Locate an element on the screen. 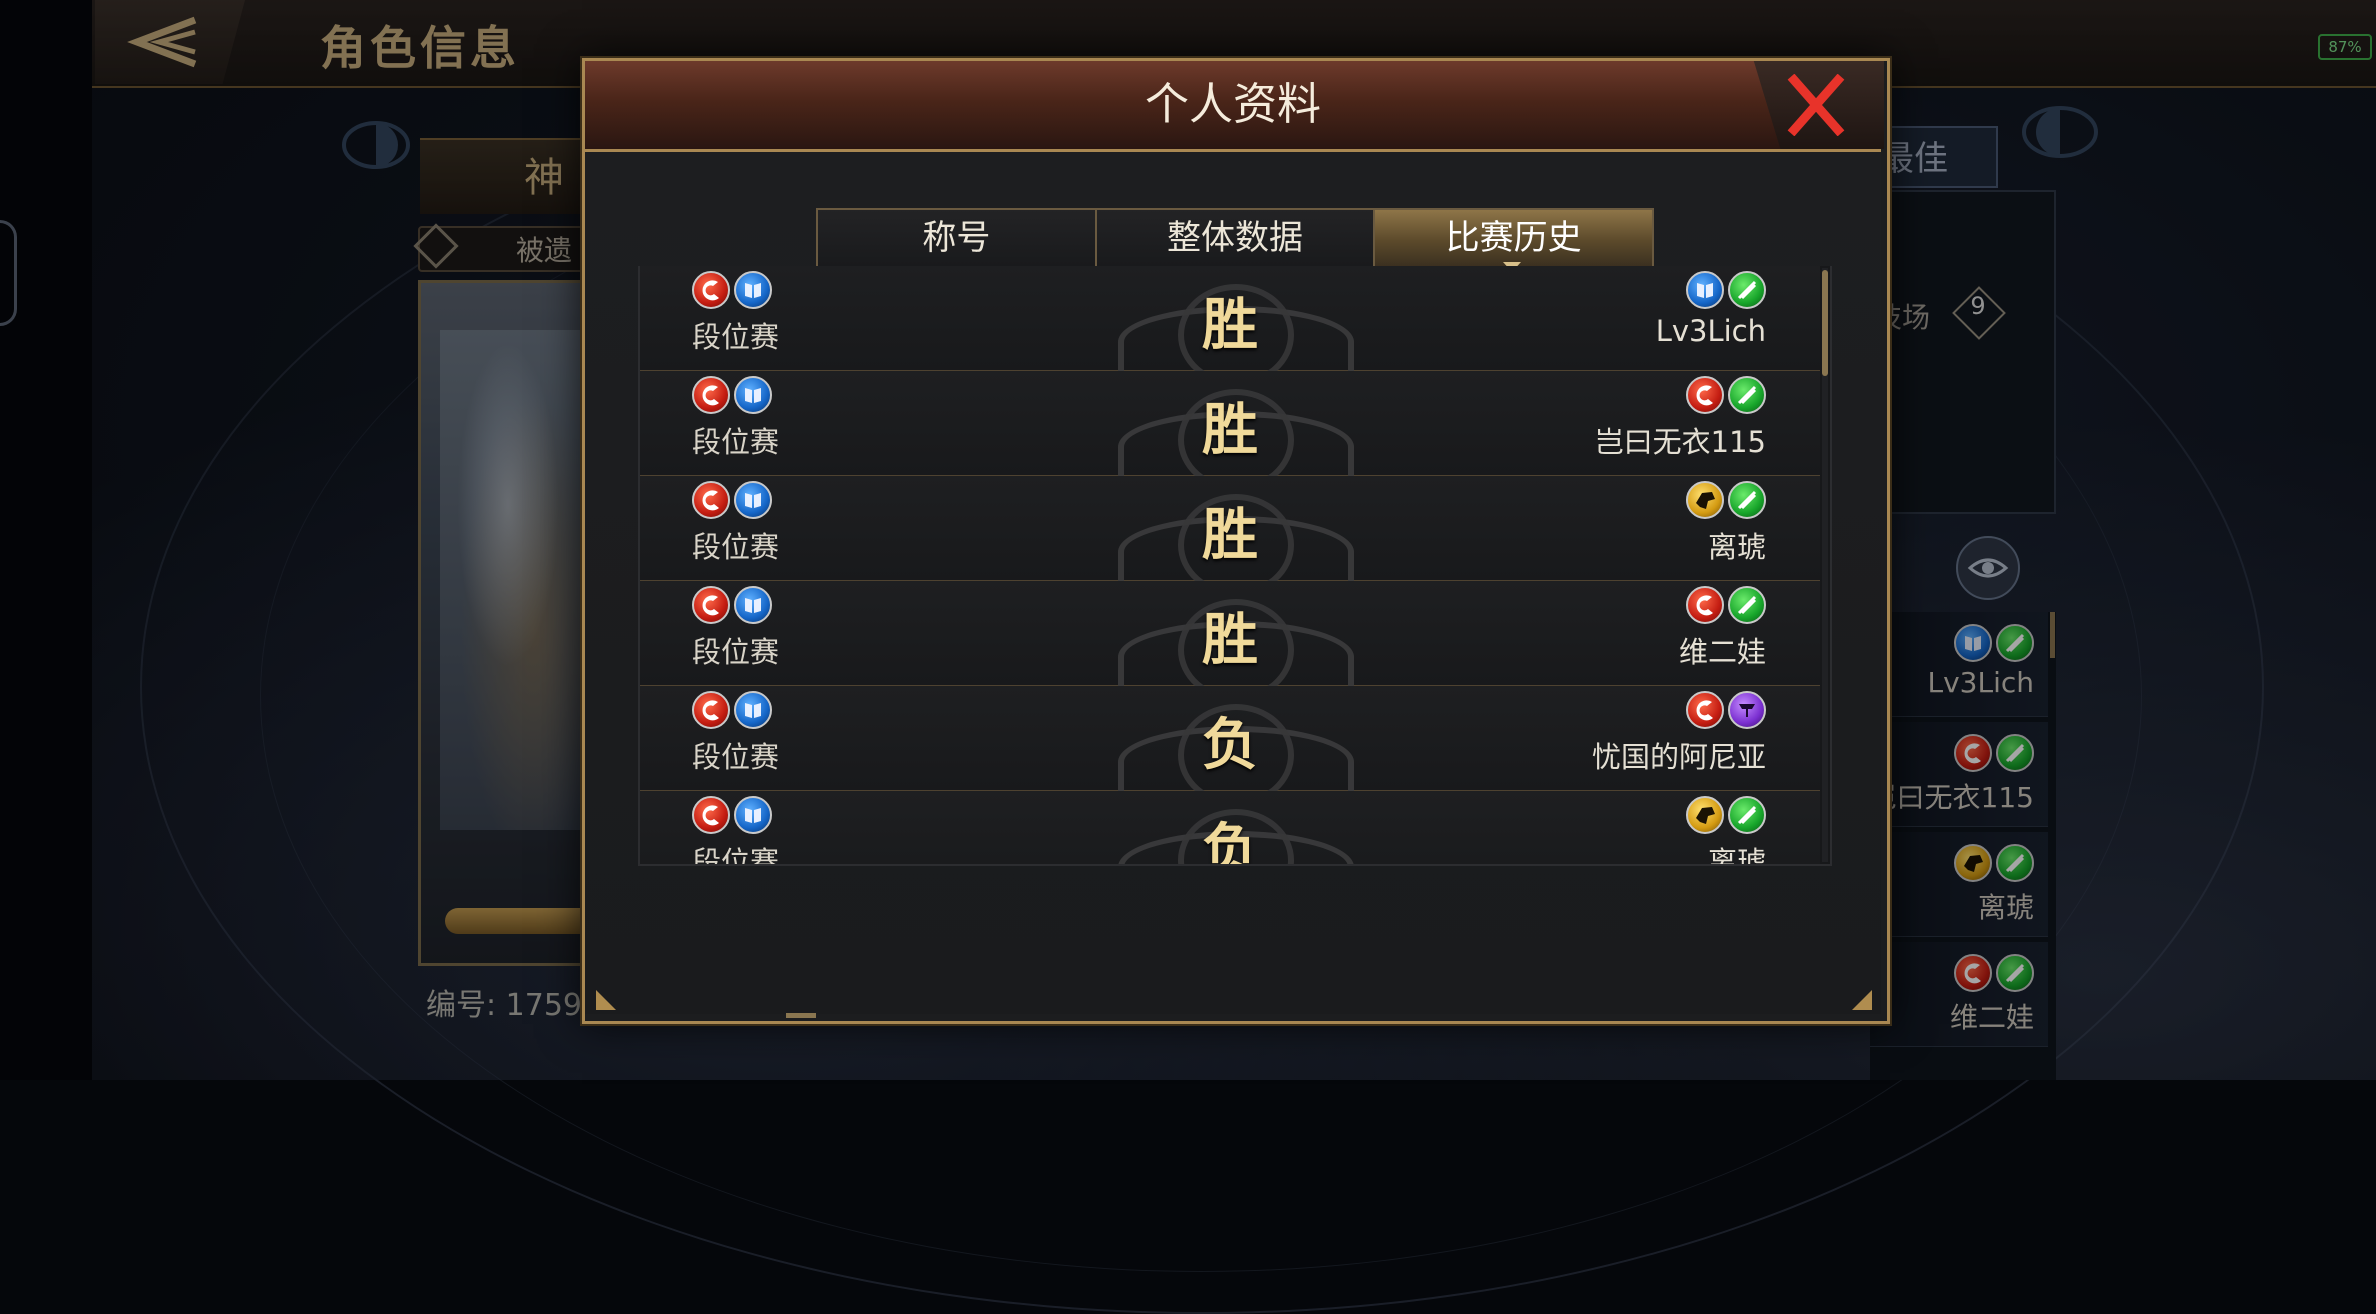  match-row: 段位赛胜离琥 is located at coordinates (1230, 536).